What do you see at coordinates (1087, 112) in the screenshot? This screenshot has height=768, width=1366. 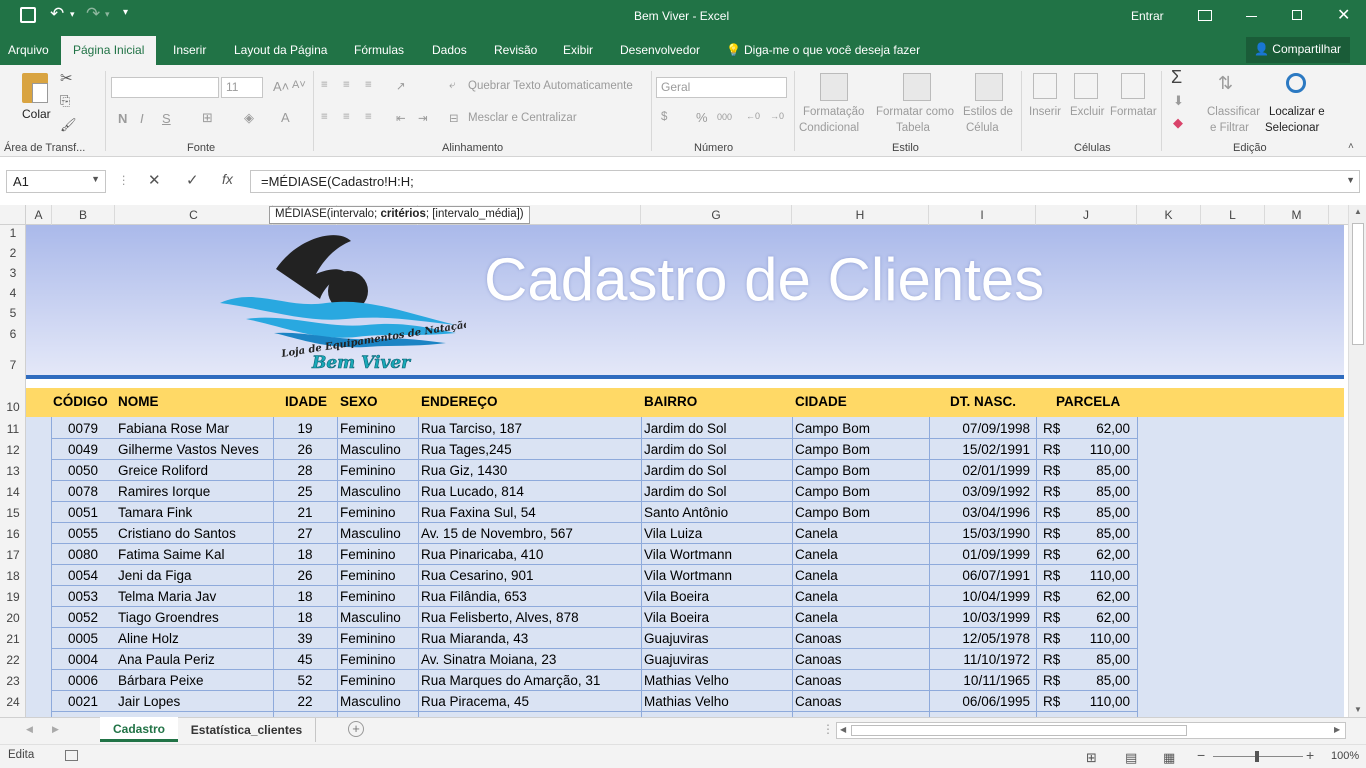 I see `delete-cells-button: Excluir` at bounding box center [1087, 112].